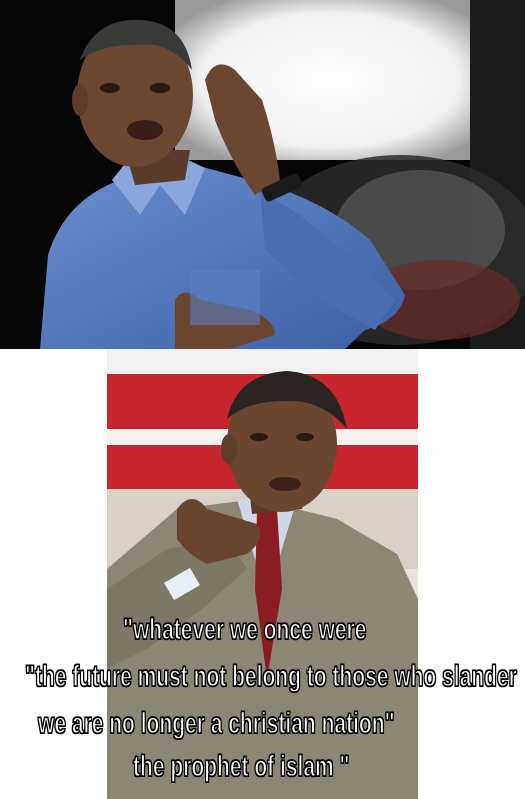 The image size is (525, 799). Describe the element at coordinates (245, 629) in the screenshot. I see `caption-line-1: "whatever we once were` at that location.